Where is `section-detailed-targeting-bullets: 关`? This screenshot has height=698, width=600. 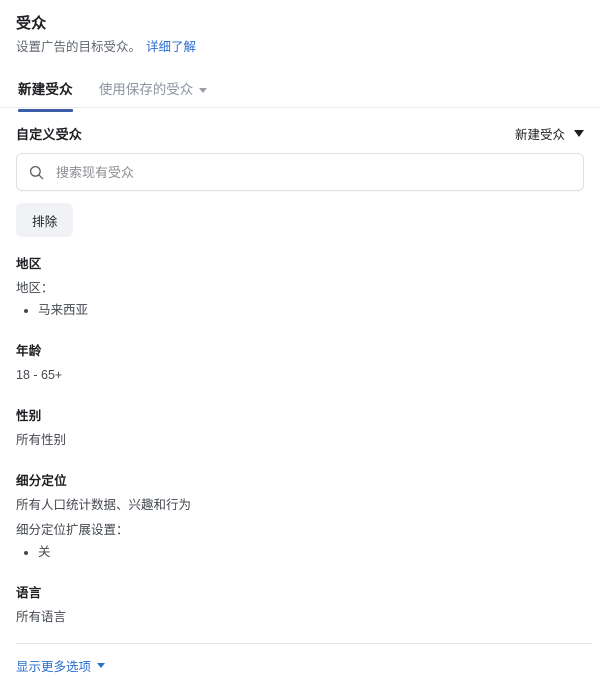 section-detailed-targeting-bullets: 关 is located at coordinates (300, 552).